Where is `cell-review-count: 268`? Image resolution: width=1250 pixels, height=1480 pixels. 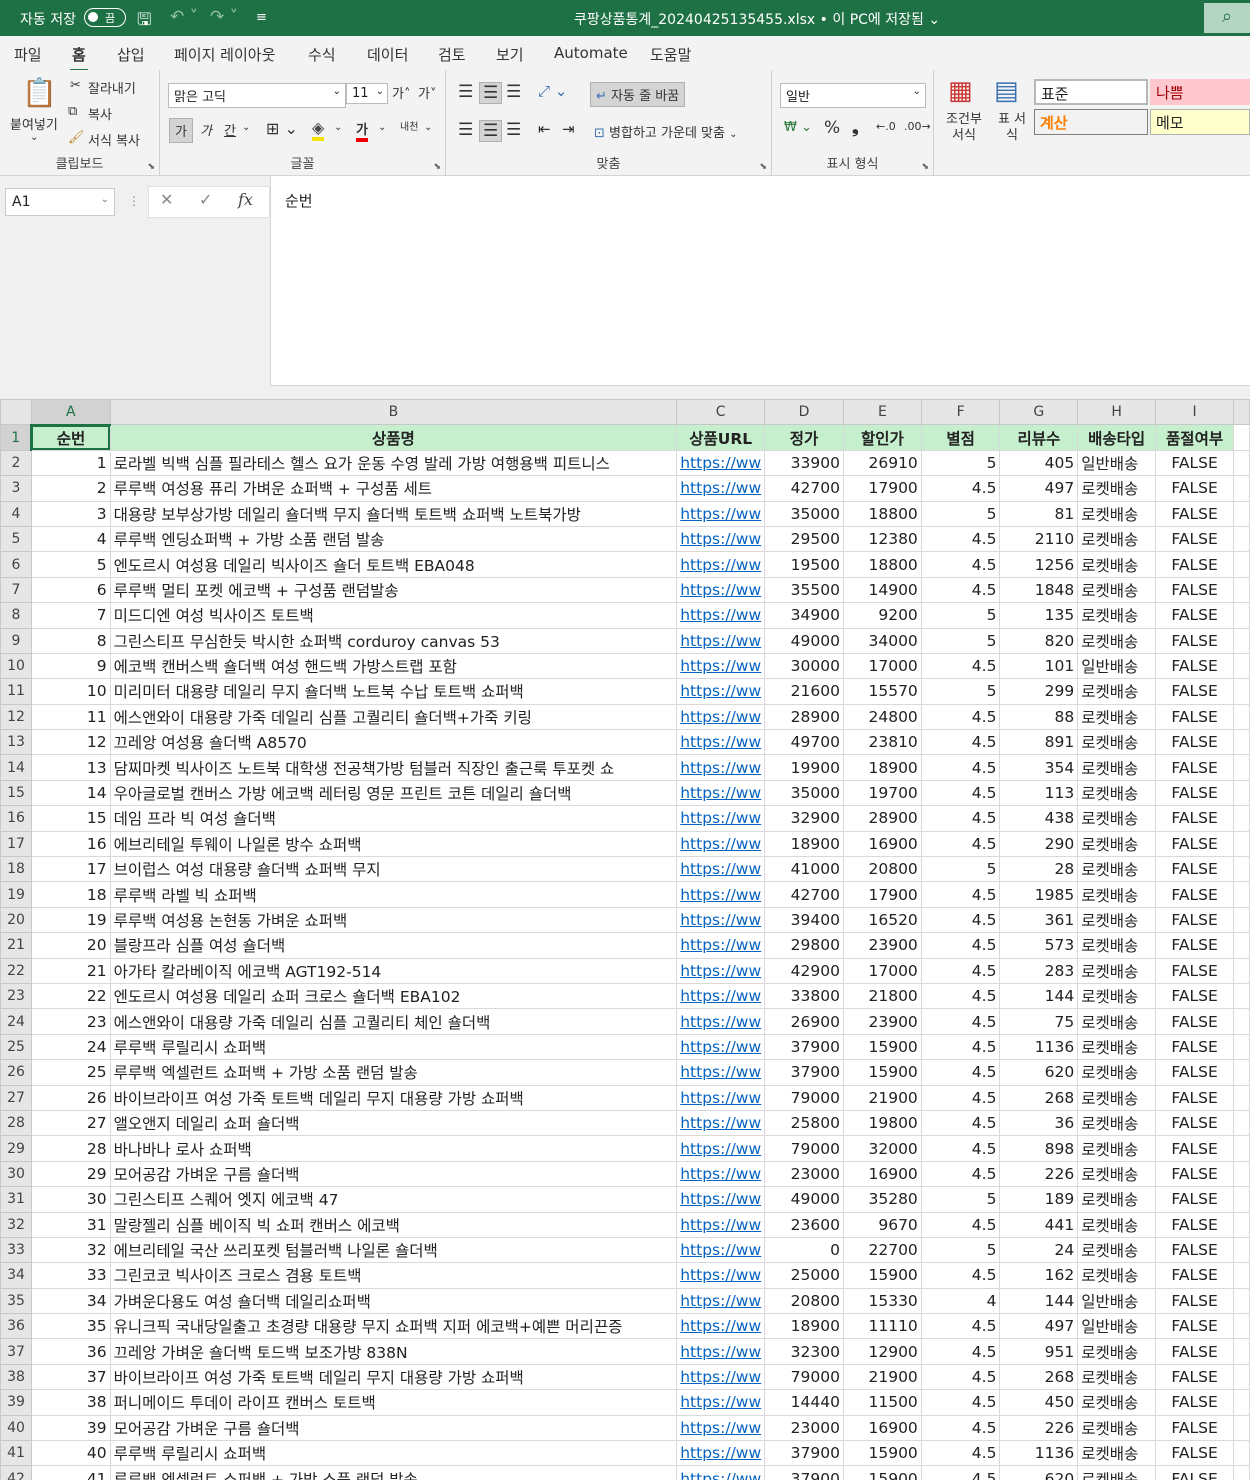 cell-review-count: 268 is located at coordinates (1039, 1097).